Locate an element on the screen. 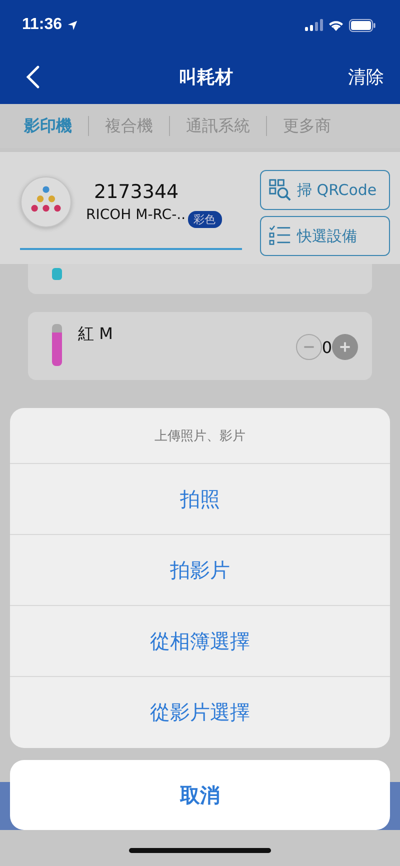 Image resolution: width=400 pixels, height=866 pixels. location-icon is located at coordinates (72, 25).